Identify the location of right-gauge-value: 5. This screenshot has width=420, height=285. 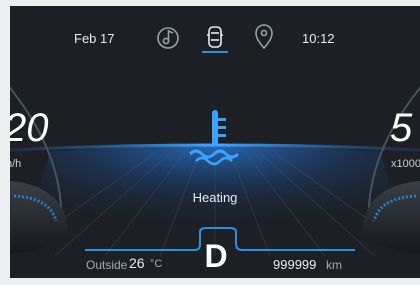
(401, 128).